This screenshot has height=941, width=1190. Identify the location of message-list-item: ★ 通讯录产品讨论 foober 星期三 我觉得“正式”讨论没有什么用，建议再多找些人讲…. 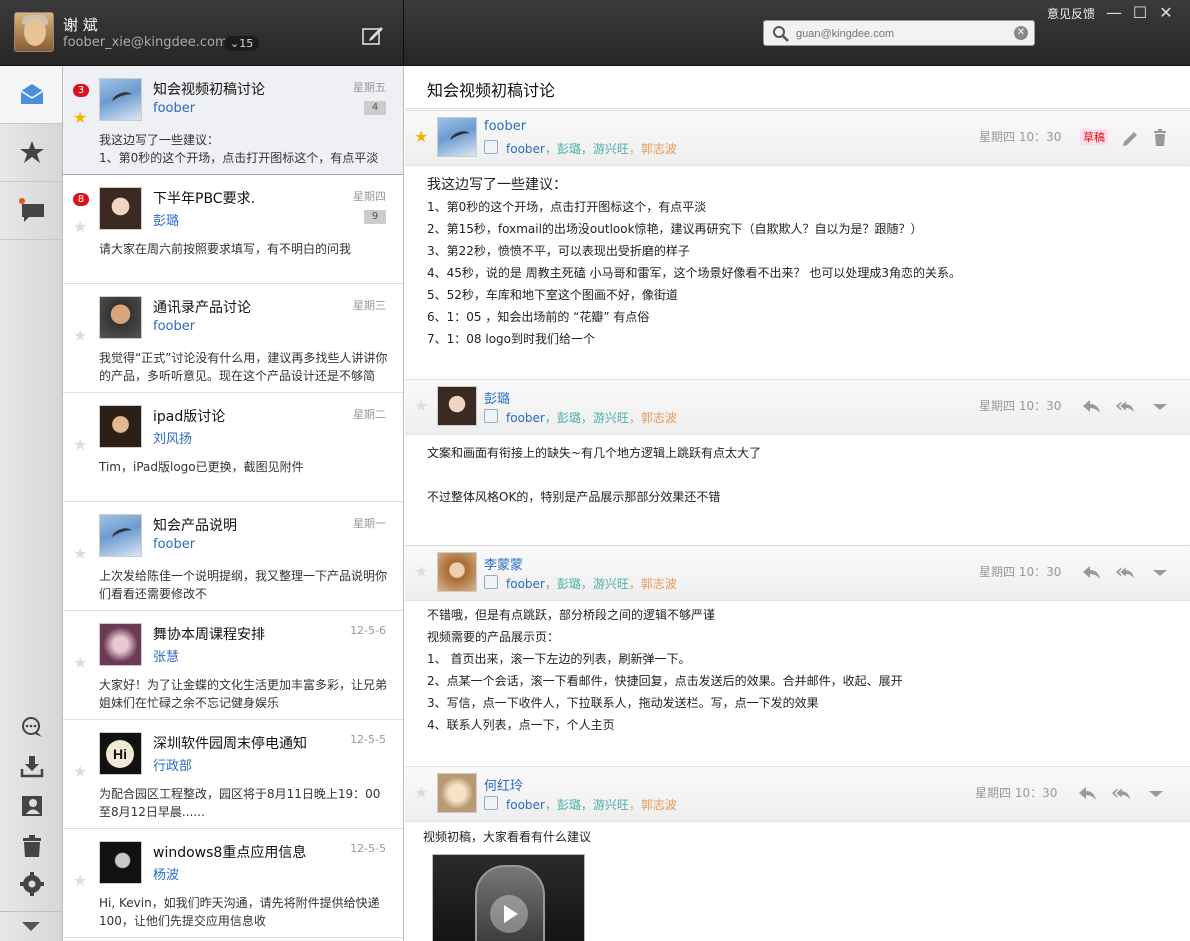
(233, 338).